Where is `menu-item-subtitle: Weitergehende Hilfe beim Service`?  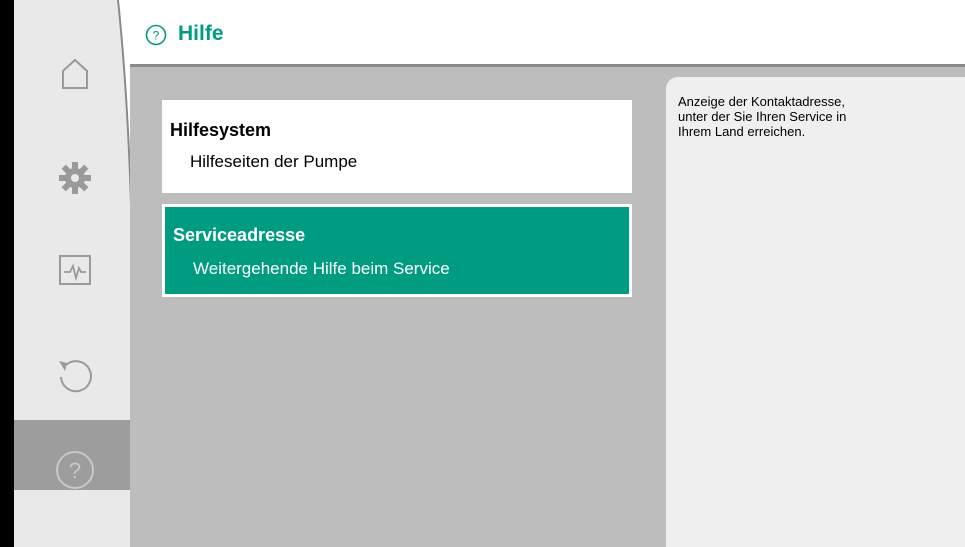 menu-item-subtitle: Weitergehende Hilfe beim Service is located at coordinates (321, 268).